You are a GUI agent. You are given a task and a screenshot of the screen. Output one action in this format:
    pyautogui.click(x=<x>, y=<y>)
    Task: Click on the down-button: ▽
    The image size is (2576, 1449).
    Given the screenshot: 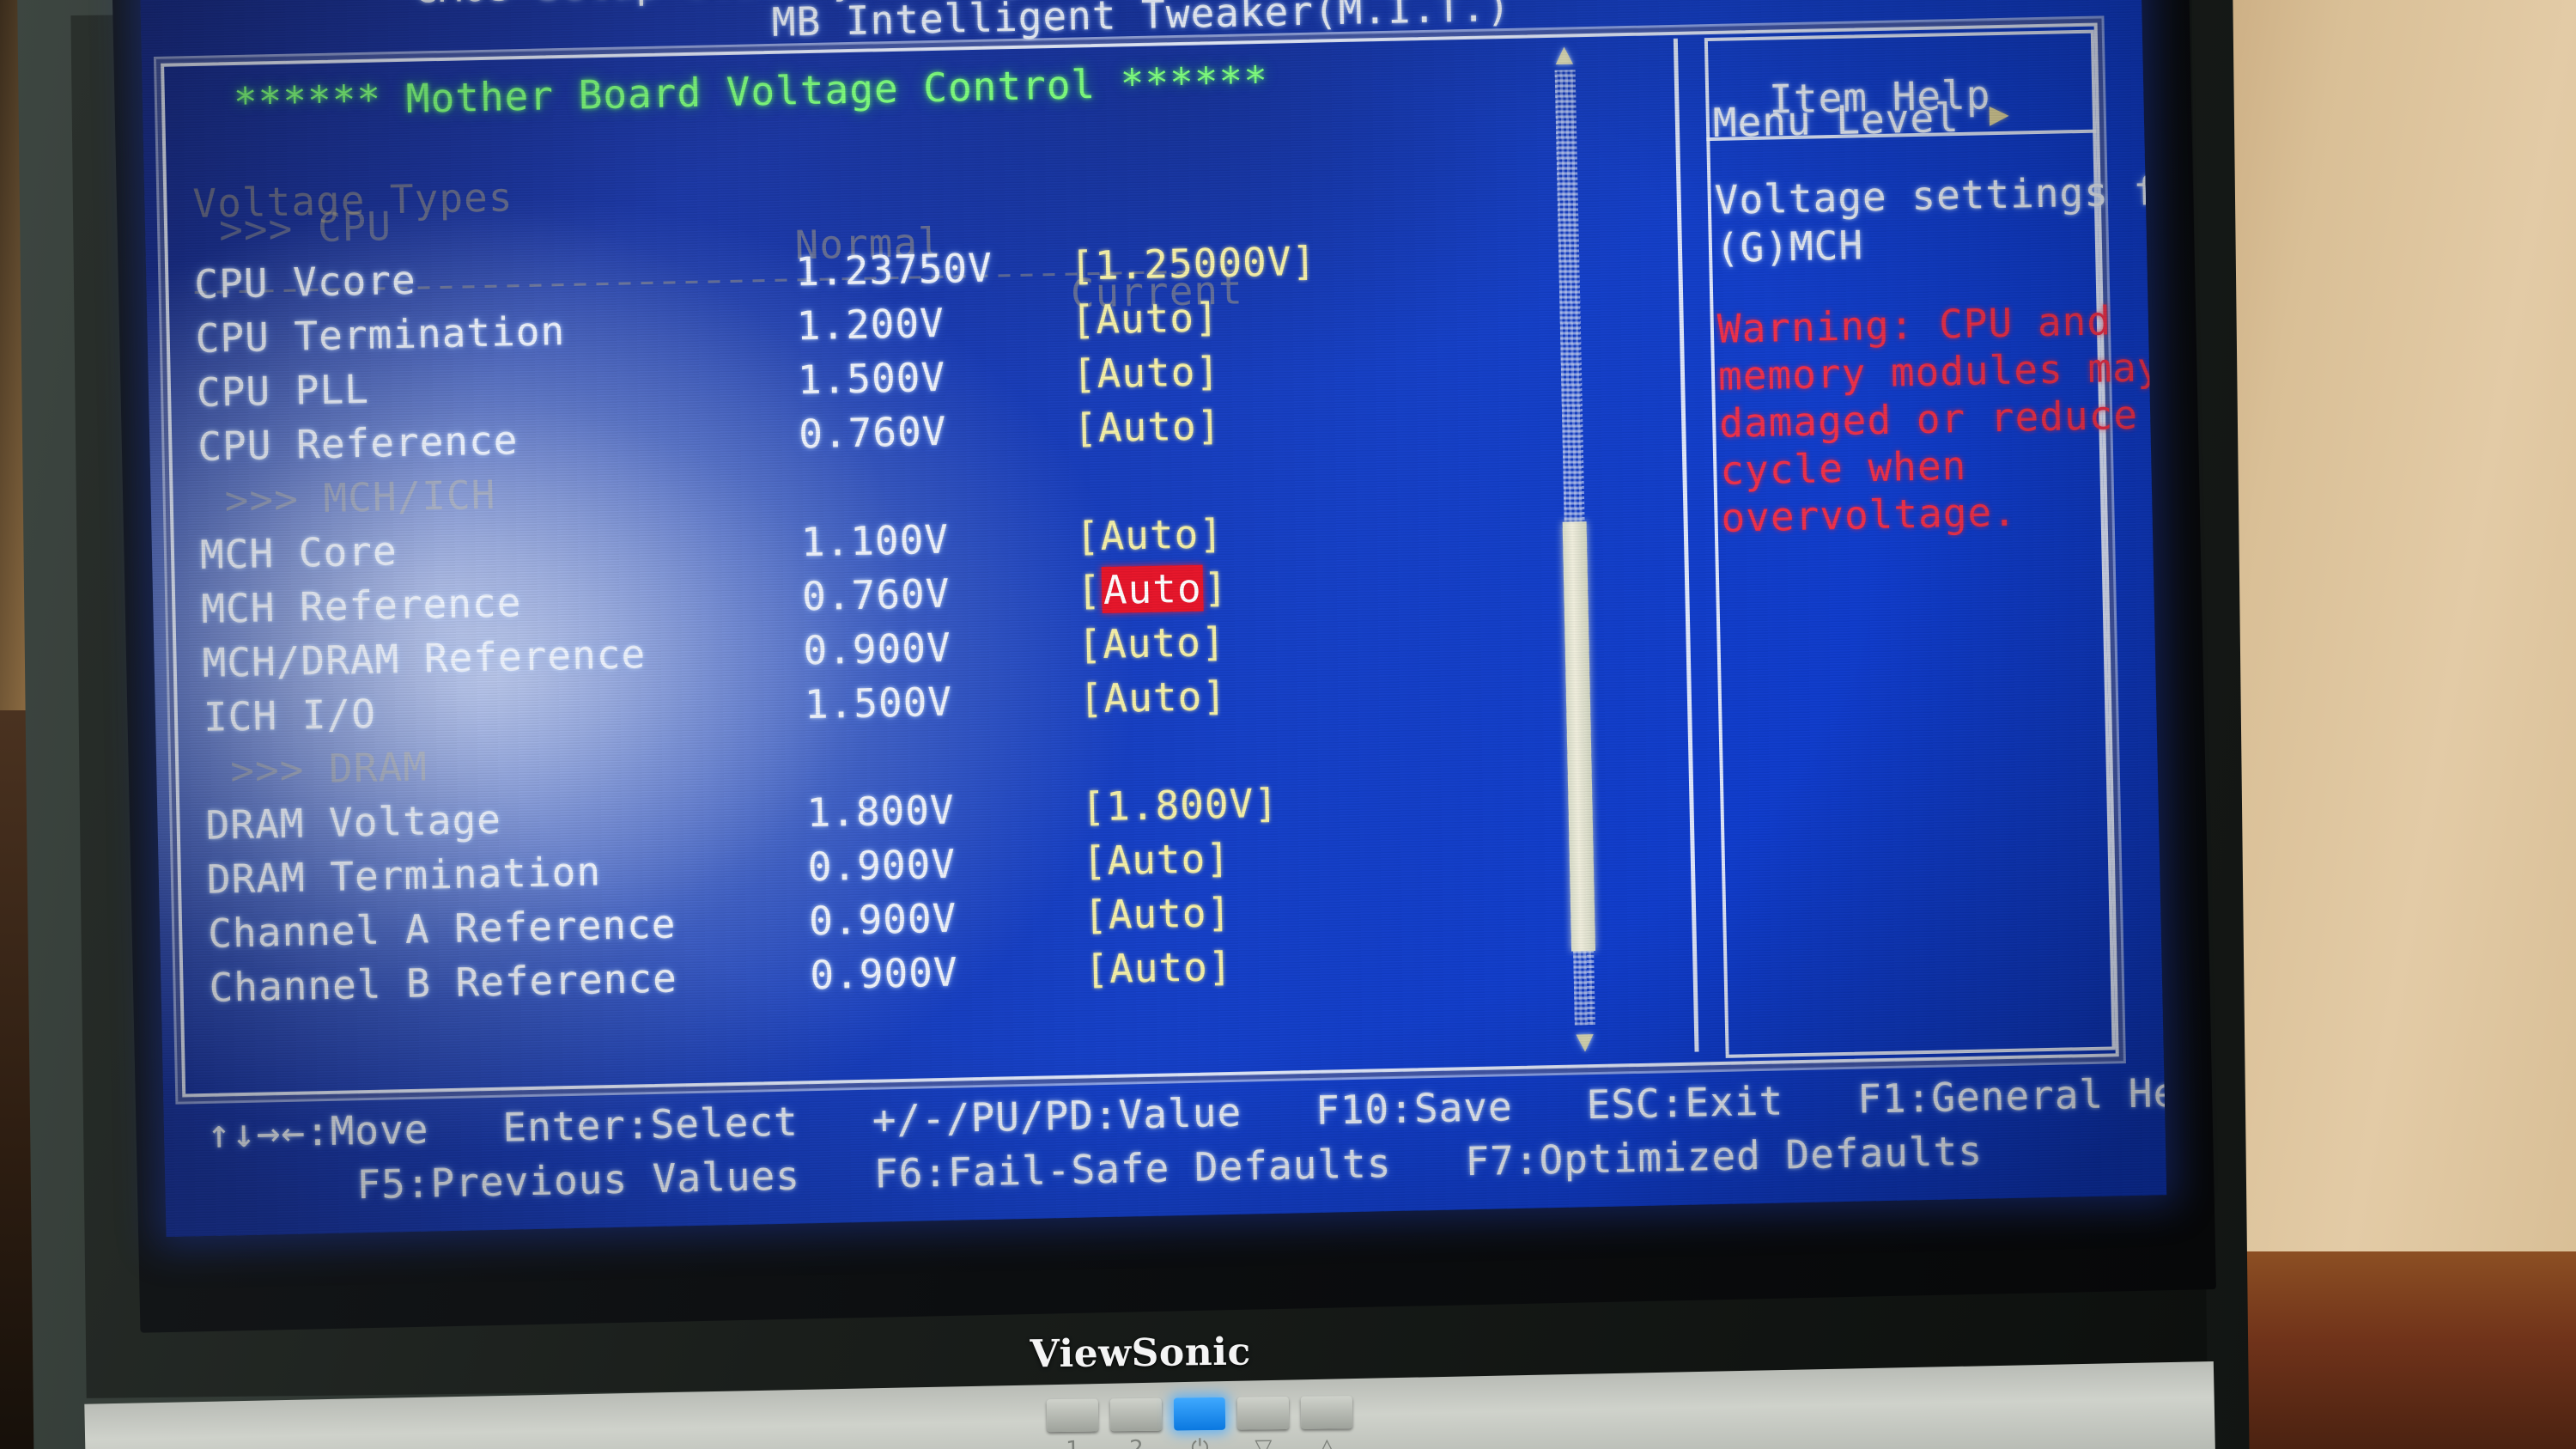 What is the action you would take?
    pyautogui.click(x=1263, y=1422)
    